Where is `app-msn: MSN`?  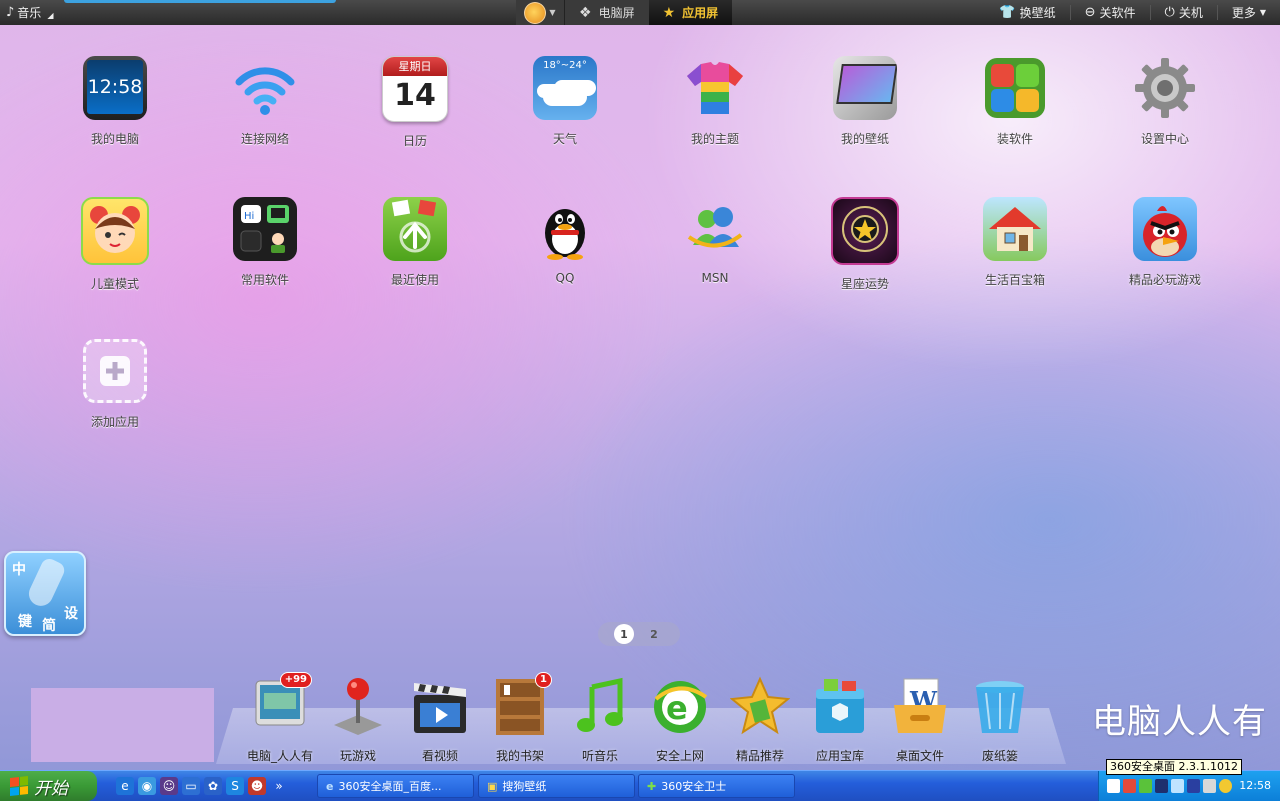 app-msn: MSN is located at coordinates (715, 241).